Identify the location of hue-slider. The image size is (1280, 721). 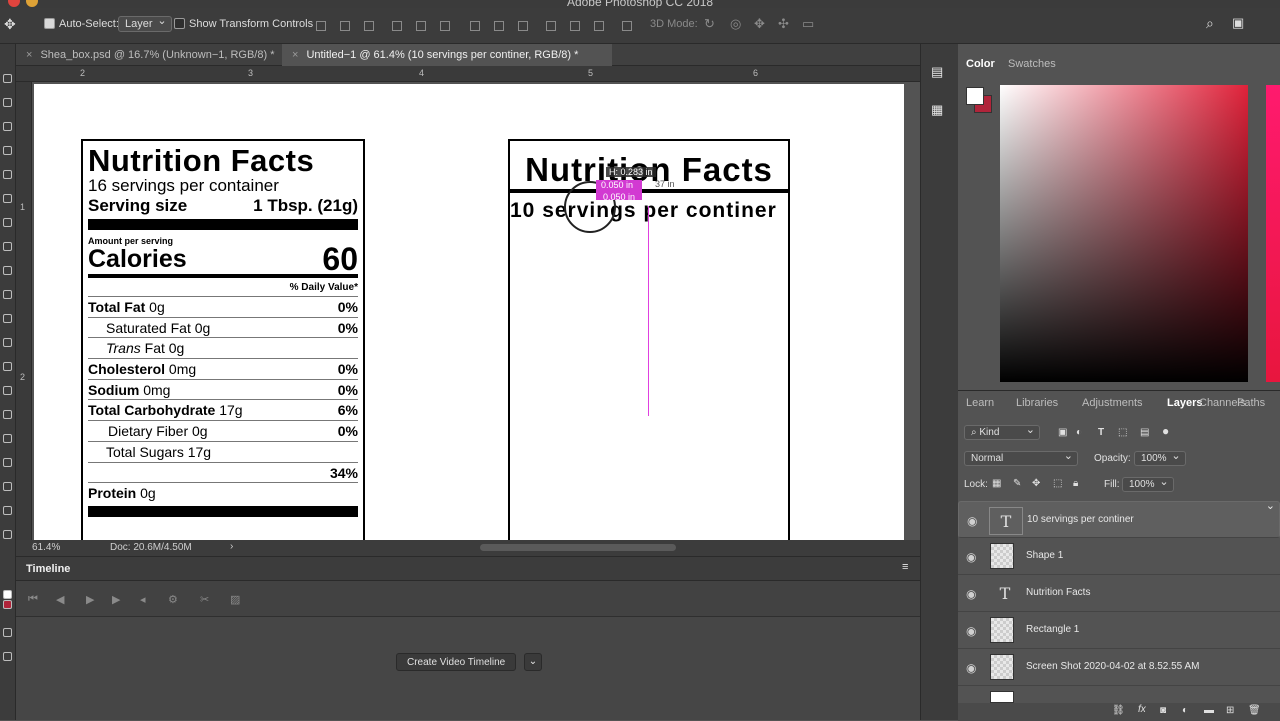
(1273, 233).